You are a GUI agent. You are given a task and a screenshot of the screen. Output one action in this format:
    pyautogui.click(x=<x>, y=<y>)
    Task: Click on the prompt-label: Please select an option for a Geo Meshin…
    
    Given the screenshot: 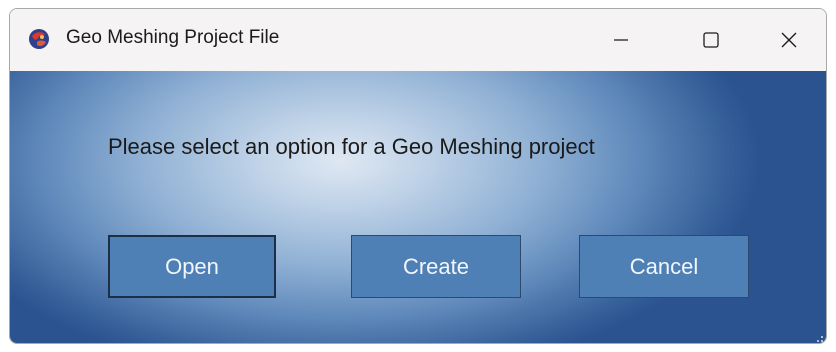 What is the action you would take?
    pyautogui.click(x=351, y=146)
    